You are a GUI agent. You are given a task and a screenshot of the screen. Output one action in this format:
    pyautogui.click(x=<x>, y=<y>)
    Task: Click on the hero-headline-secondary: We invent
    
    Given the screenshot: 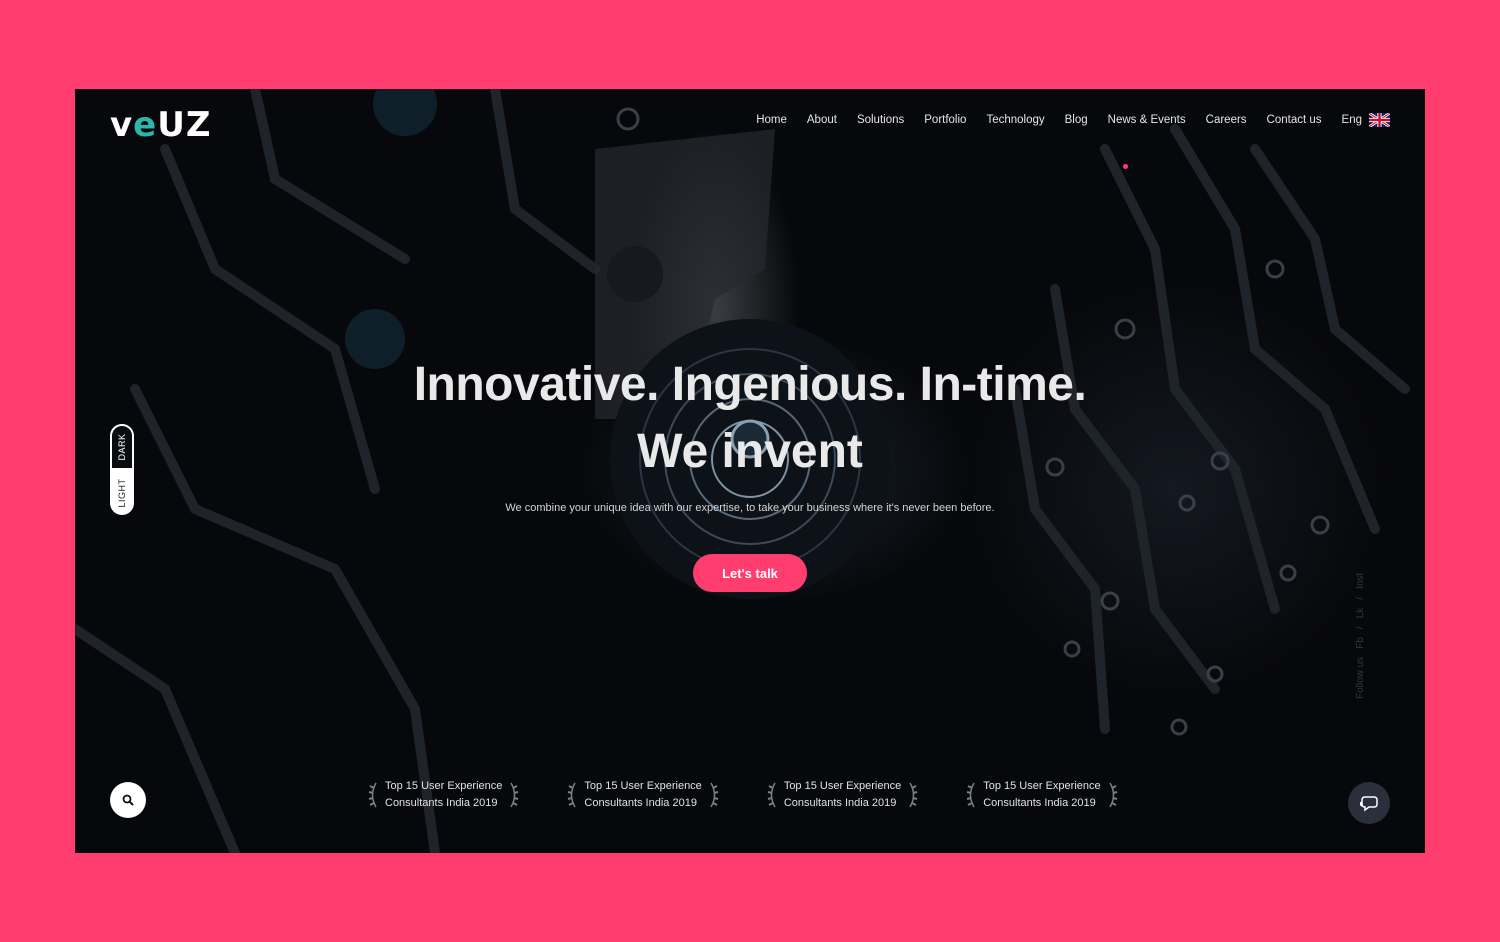 What is the action you would take?
    pyautogui.click(x=750, y=451)
    